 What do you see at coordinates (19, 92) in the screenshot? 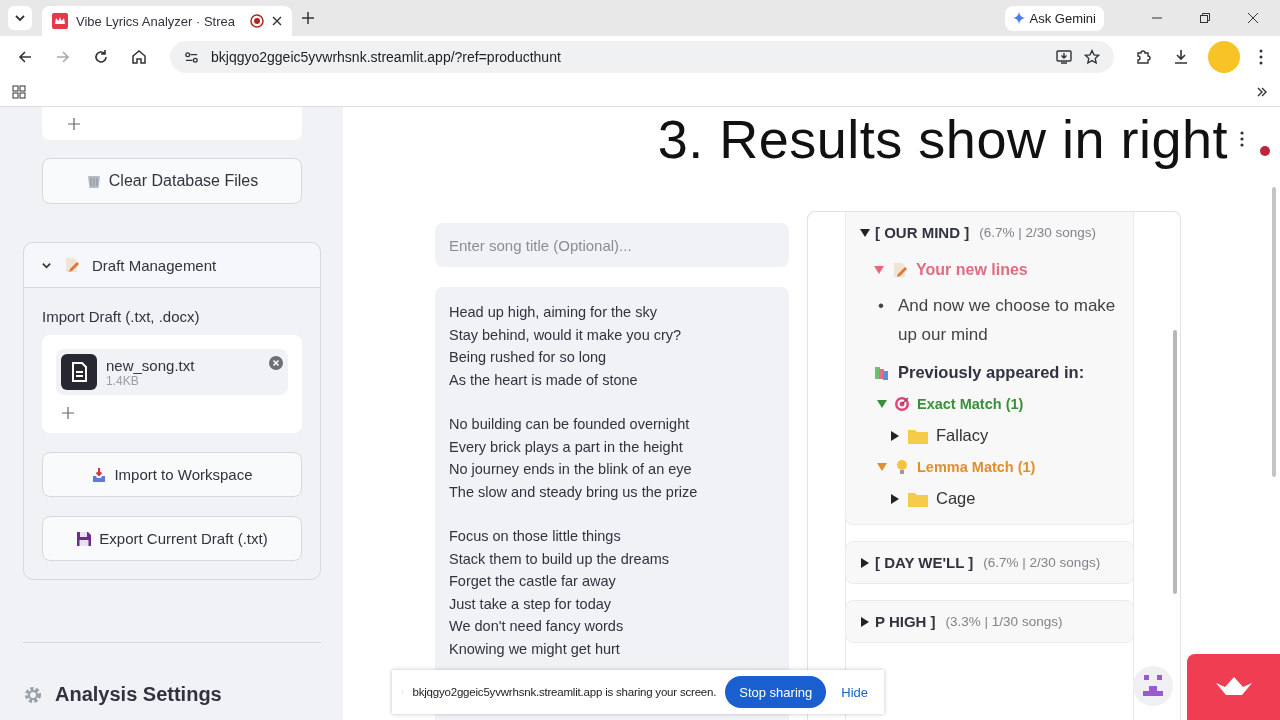
I see `apps-icon` at bounding box center [19, 92].